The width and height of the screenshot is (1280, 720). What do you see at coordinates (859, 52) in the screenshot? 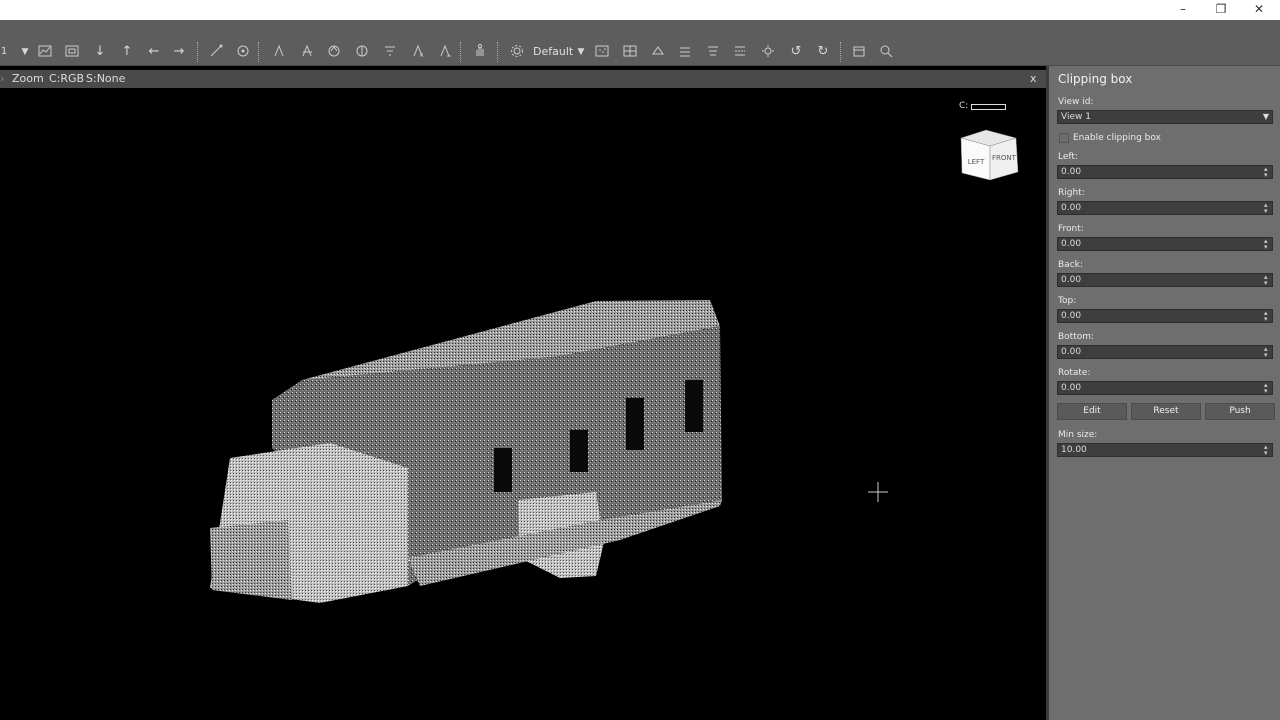
I see `clip-icon` at bounding box center [859, 52].